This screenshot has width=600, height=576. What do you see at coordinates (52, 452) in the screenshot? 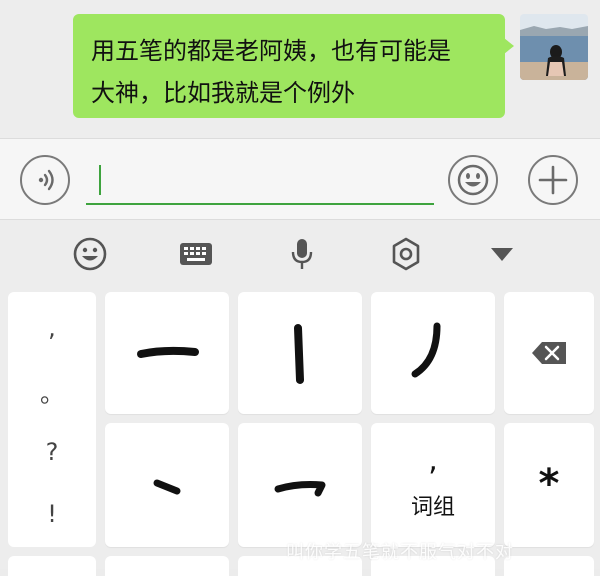
I see `punct-question: ?` at bounding box center [52, 452].